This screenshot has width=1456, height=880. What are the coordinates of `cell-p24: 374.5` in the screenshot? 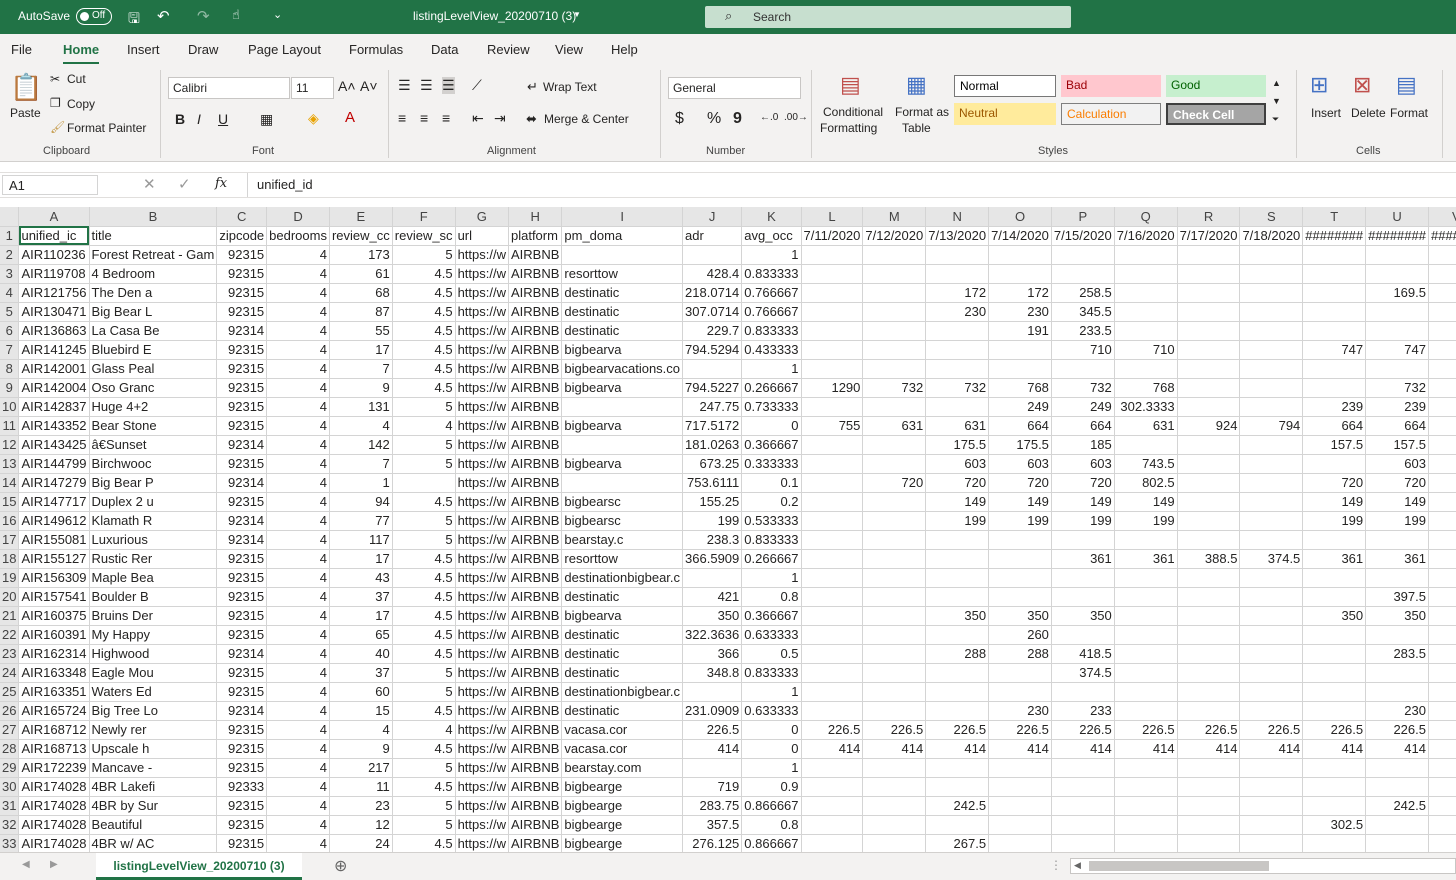 It's located at (1083, 673).